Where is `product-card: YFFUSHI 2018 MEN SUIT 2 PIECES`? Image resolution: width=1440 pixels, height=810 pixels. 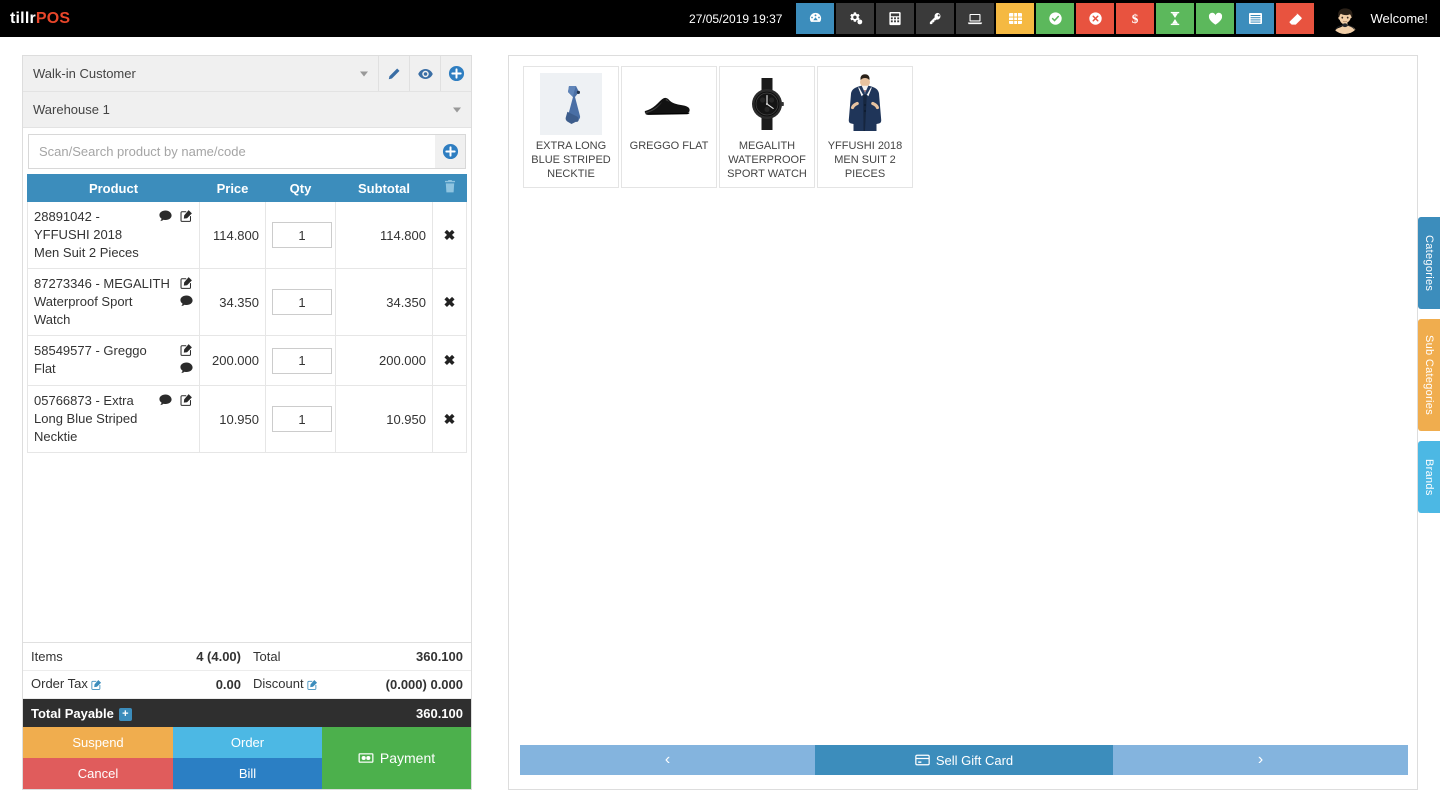 product-card: YFFUSHI 2018 MEN SUIT 2 PIECES is located at coordinates (865, 127).